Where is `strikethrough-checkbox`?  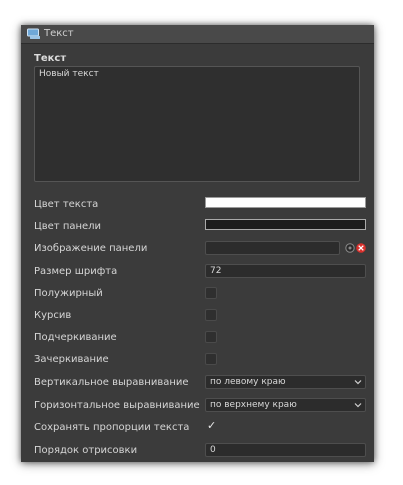 strikethrough-checkbox is located at coordinates (211, 359).